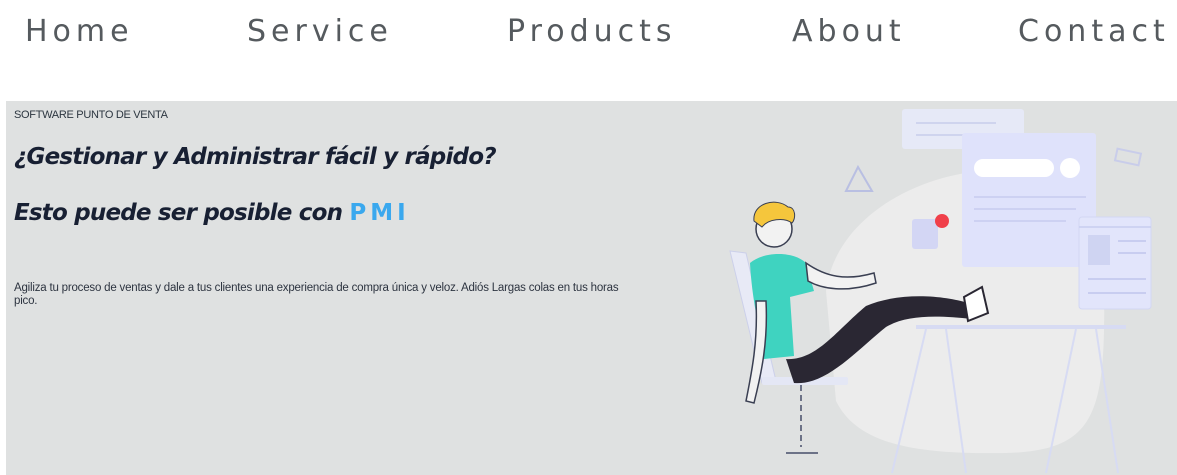 The height and width of the screenshot is (475, 1177). I want to click on hero-eyebrow: SOFTWARE PUNTO DE VENTA, so click(91, 115).